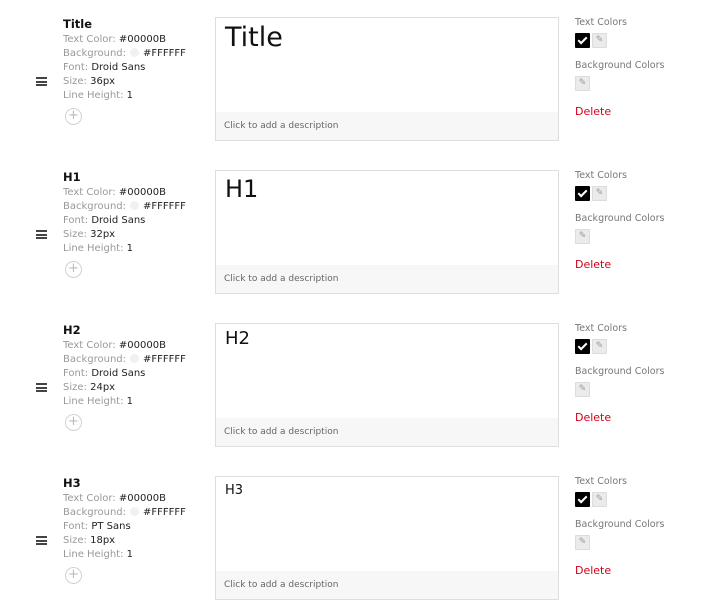  Describe the element at coordinates (387, 538) in the screenshot. I see `style-preview: H3 Click to add a description` at that location.